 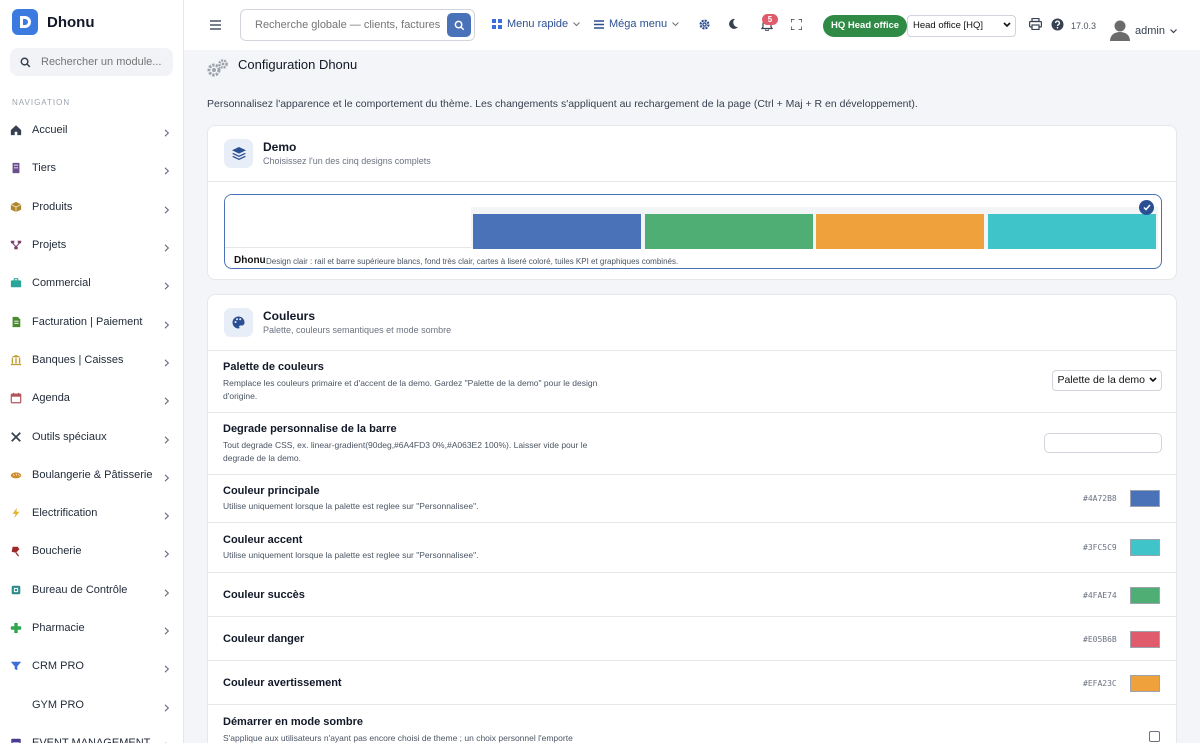 What do you see at coordinates (289, 316) in the screenshot?
I see `colors-card-title: Couleurs` at bounding box center [289, 316].